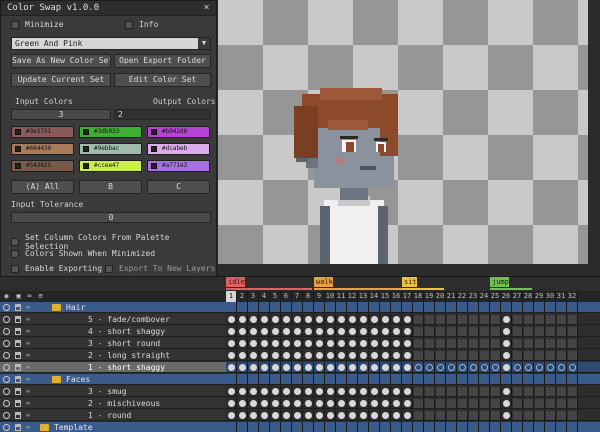 This screenshot has height=432, width=600. What do you see at coordinates (111, 43) in the screenshot?
I see `color-set-dropdown: Green And Pink ▼` at bounding box center [111, 43].